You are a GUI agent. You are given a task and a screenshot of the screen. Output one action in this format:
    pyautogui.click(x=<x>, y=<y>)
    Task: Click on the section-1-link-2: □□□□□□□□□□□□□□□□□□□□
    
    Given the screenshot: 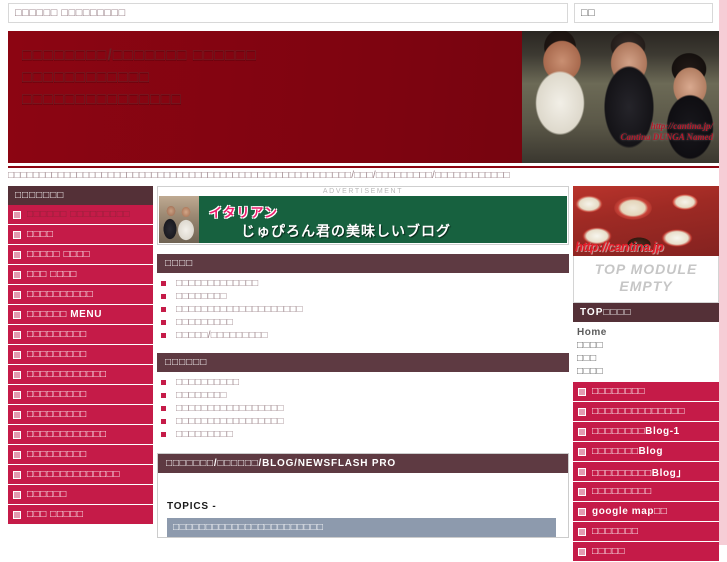 What is the action you would take?
    pyautogui.click(x=363, y=309)
    